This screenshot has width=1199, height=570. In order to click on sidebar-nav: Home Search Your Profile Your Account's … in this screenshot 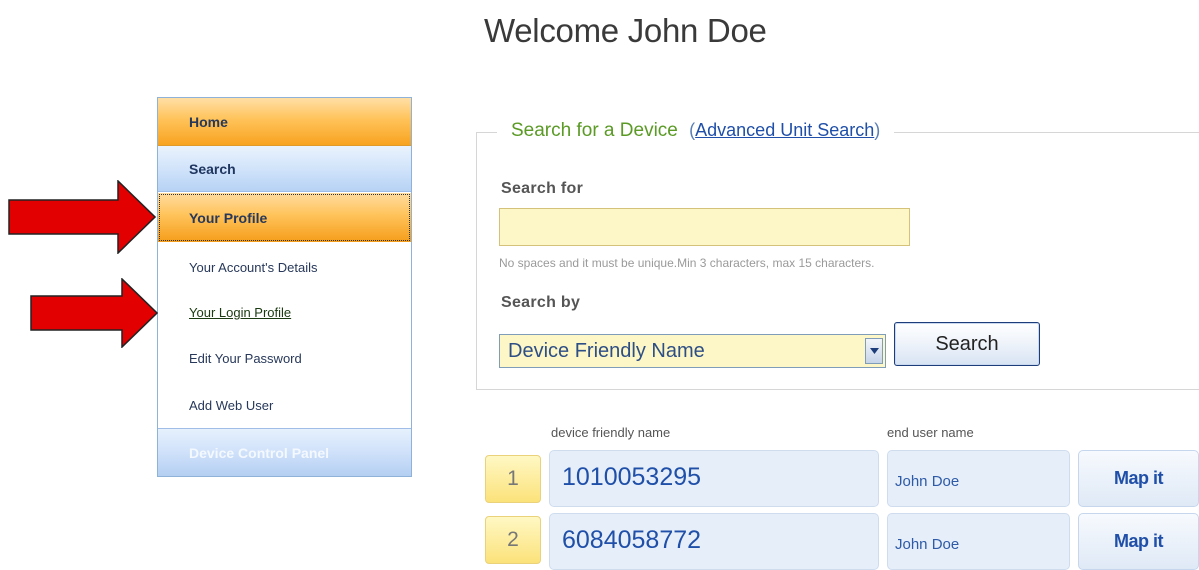, I will do `click(284, 287)`.